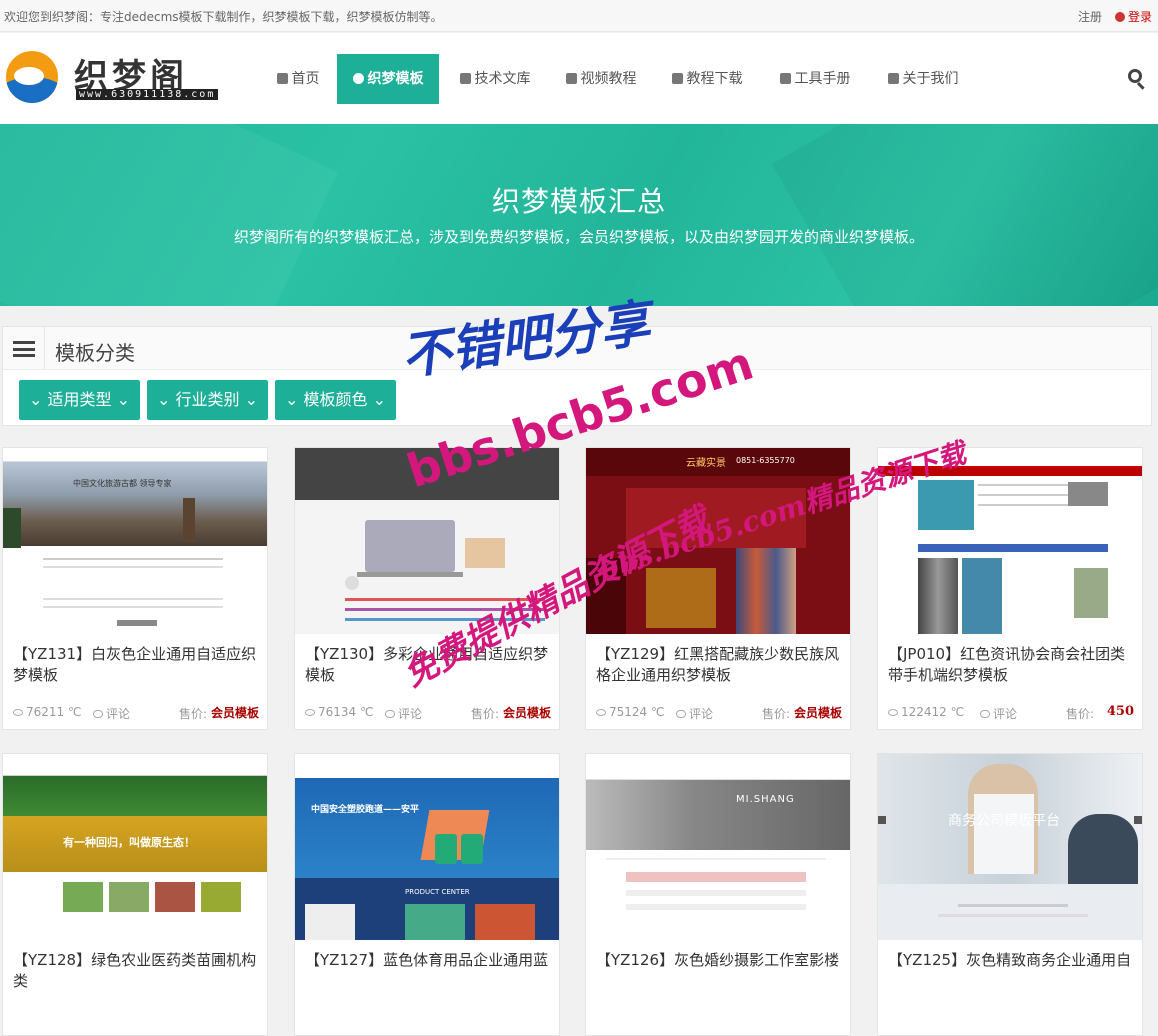 The height and width of the screenshot is (1036, 1158). Describe the element at coordinates (785, 78) in the screenshot. I see `book-icon` at that location.